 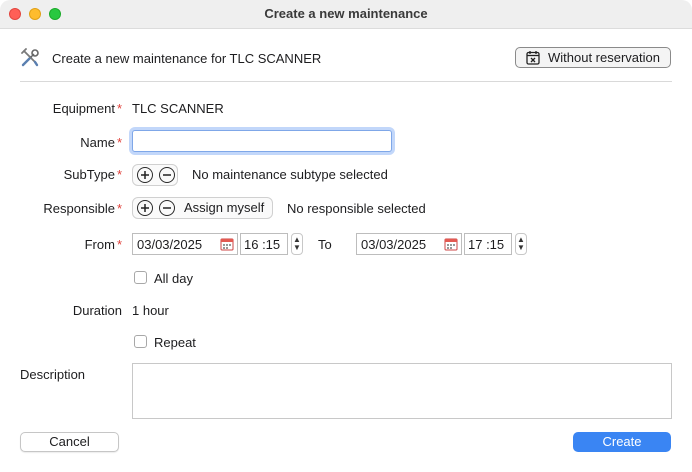 What do you see at coordinates (394, 244) in the screenshot?
I see `to-date-value: 03/03/2025` at bounding box center [394, 244].